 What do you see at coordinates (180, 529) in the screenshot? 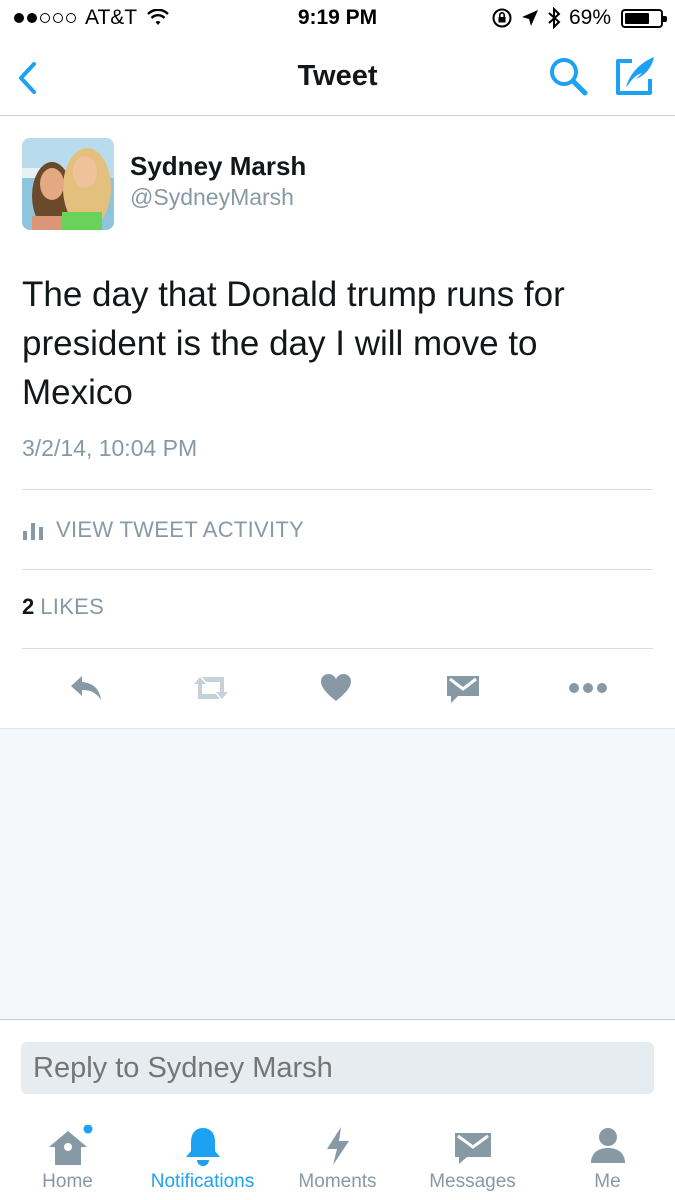
I see `view-tweet-activity-label: VIEW TWEET ACTIVITY` at bounding box center [180, 529].